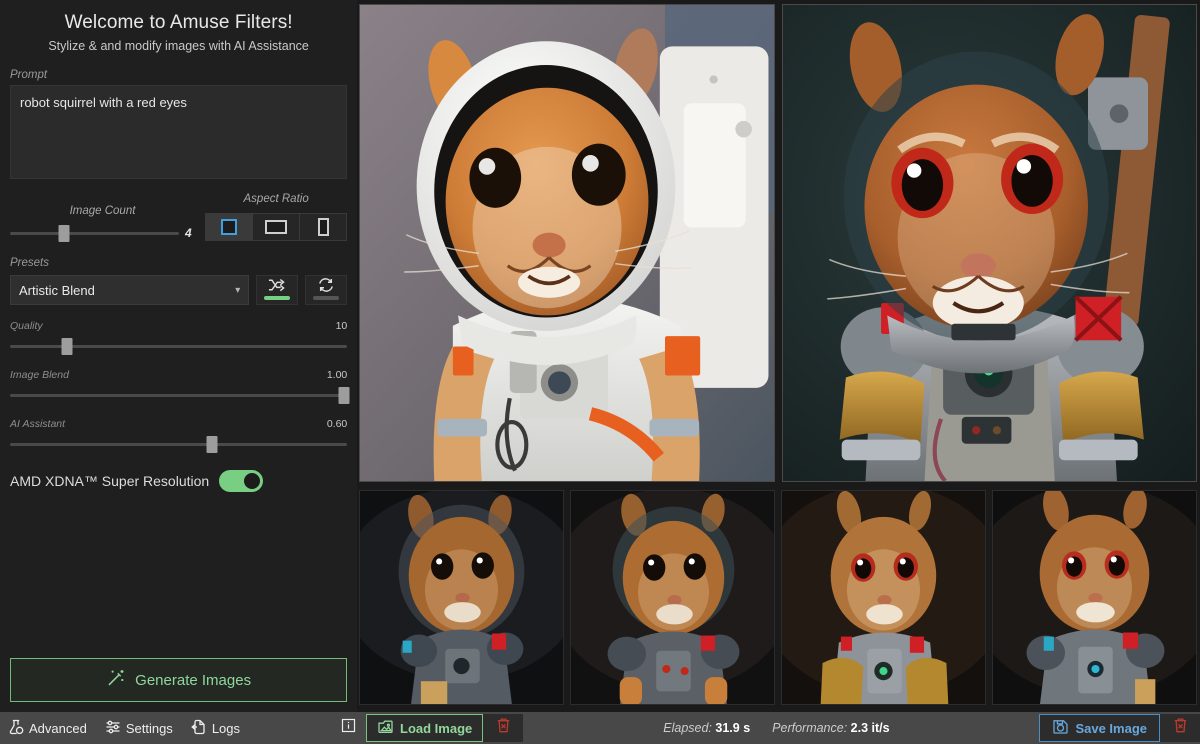 This screenshot has height=744, width=1200. What do you see at coordinates (38, 424) in the screenshot?
I see `param-label: AI Assistant` at bounding box center [38, 424].